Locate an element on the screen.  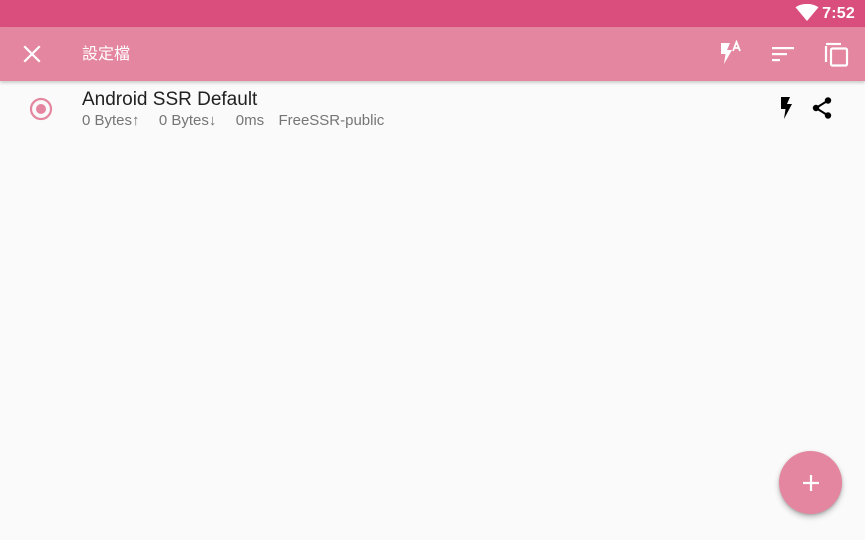
share-icon is located at coordinates (822, 108).